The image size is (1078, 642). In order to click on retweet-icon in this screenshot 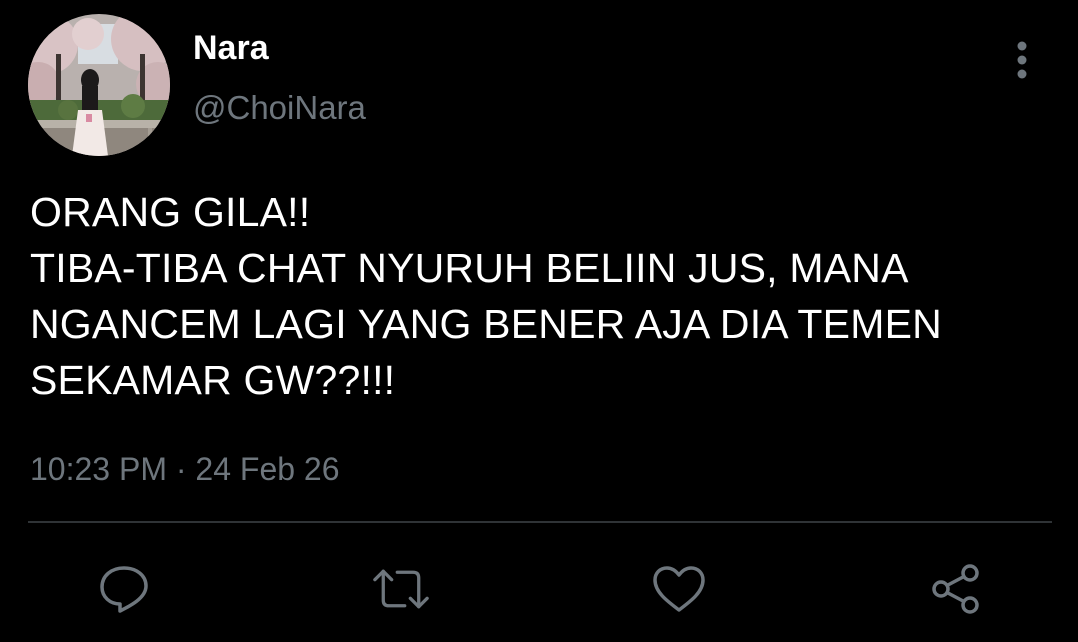, I will do `click(401, 589)`.